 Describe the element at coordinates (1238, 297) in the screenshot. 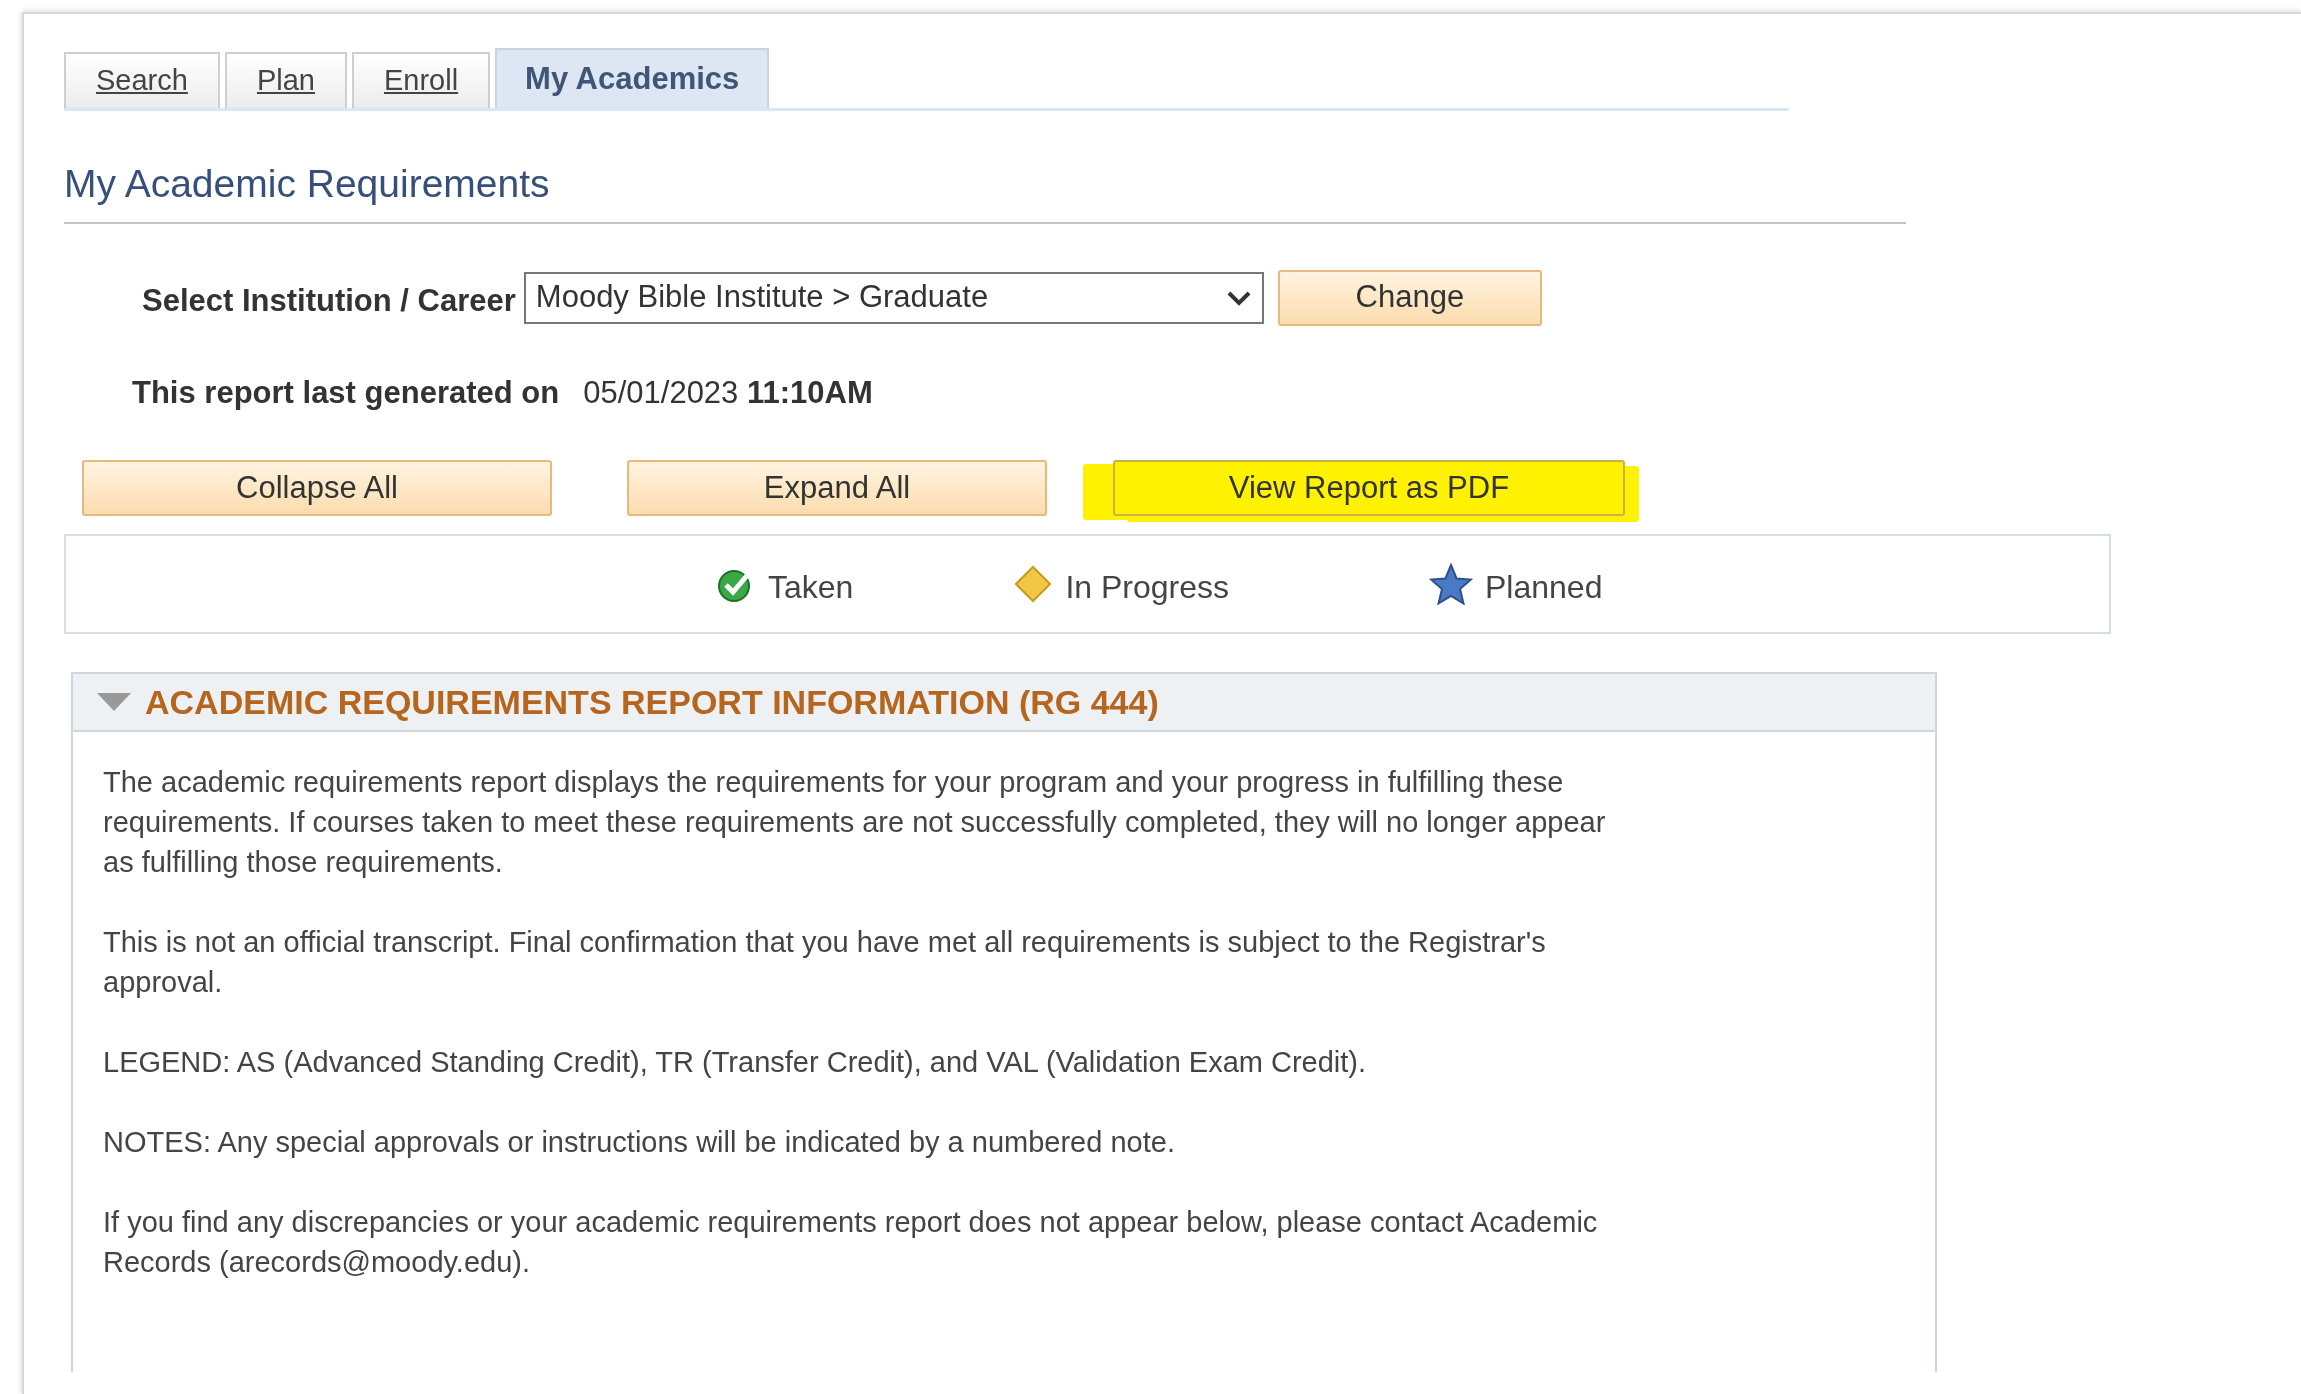

I see `chevron-down-icon` at that location.